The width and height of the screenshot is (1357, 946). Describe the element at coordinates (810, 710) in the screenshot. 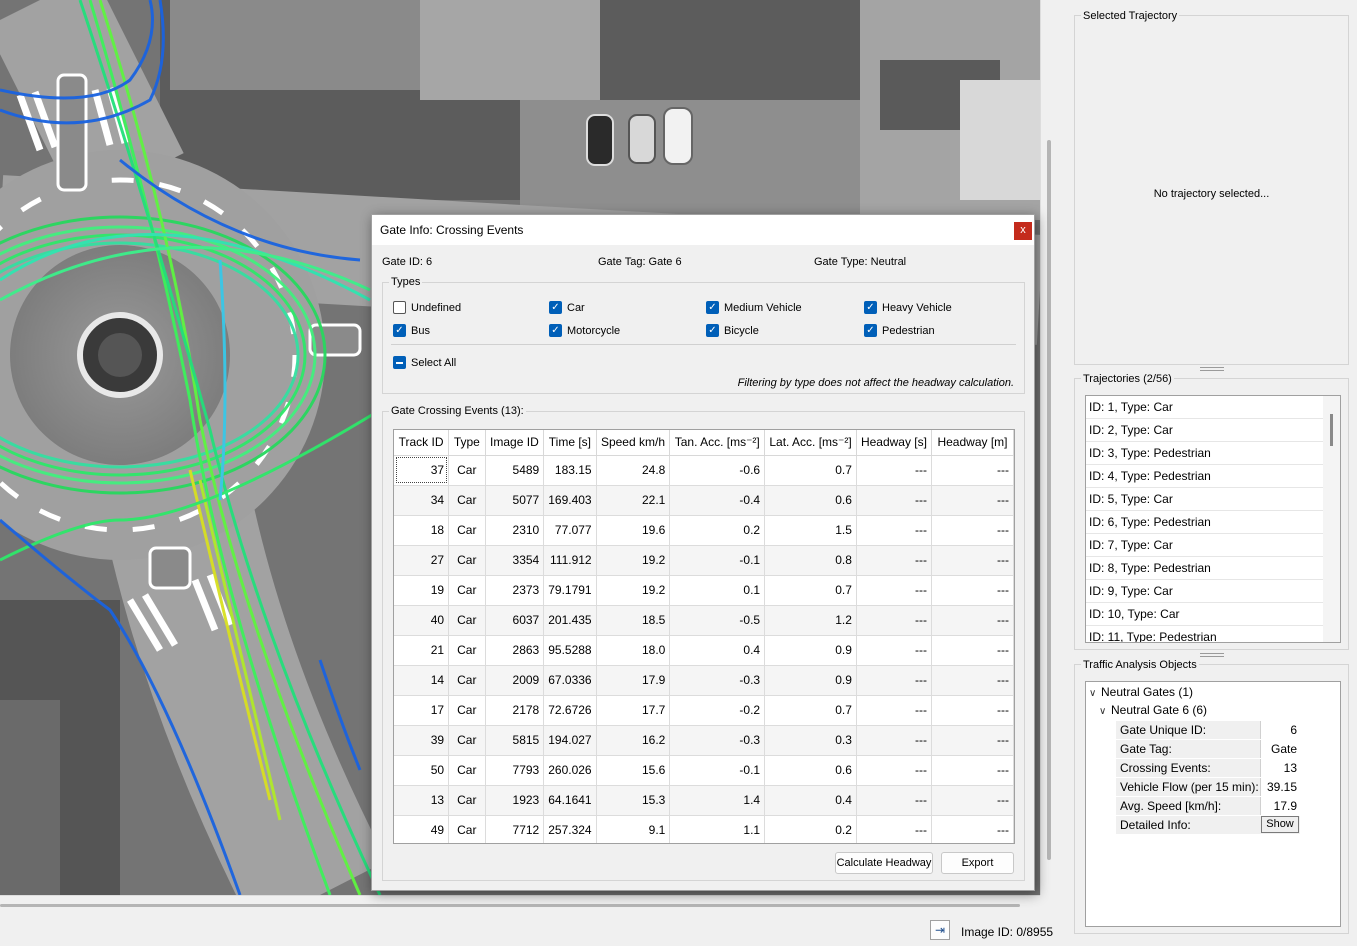

I see `table-cell: 0.7` at that location.